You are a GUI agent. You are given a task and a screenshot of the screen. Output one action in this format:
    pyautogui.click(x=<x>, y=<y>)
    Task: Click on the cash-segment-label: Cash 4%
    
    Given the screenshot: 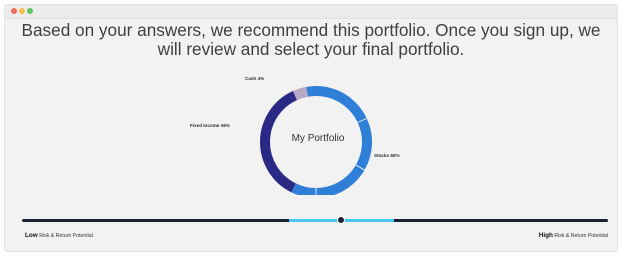 What is the action you would take?
    pyautogui.click(x=255, y=78)
    